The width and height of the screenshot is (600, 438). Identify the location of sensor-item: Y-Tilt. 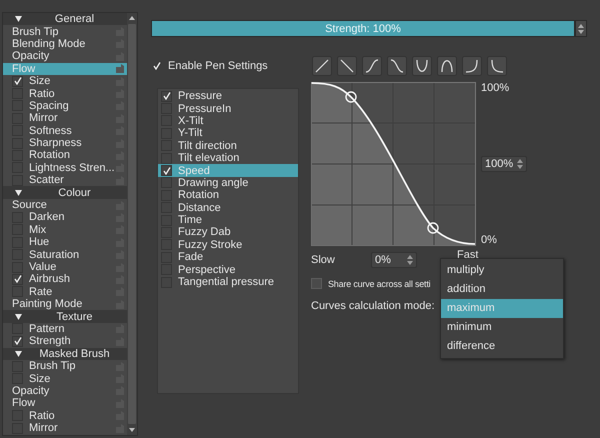
(228, 133).